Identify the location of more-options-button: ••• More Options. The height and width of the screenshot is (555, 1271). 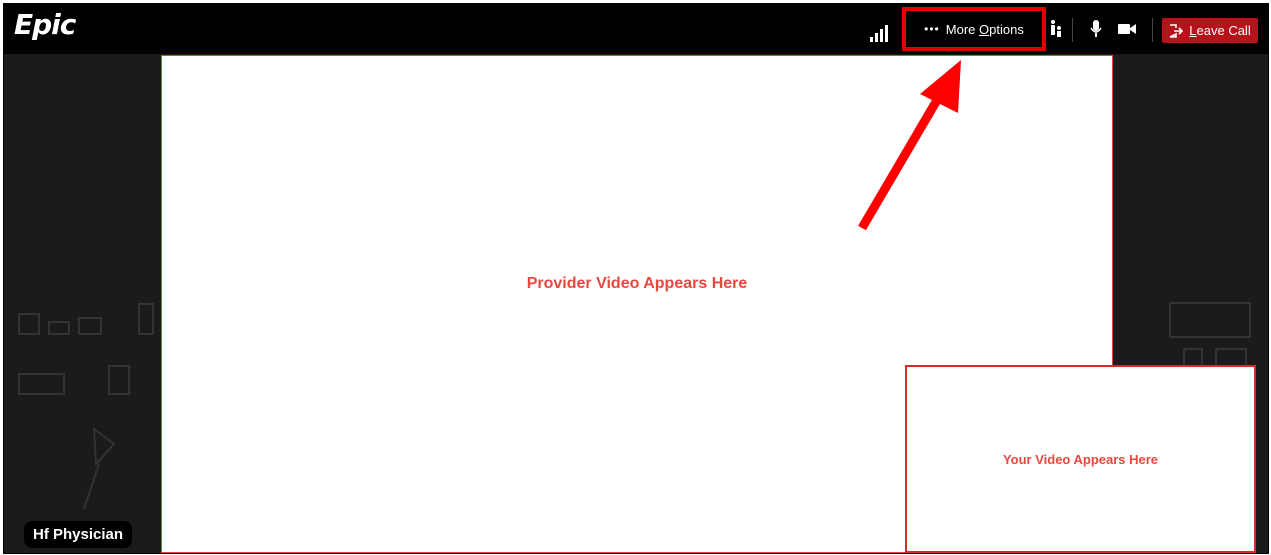
(974, 29).